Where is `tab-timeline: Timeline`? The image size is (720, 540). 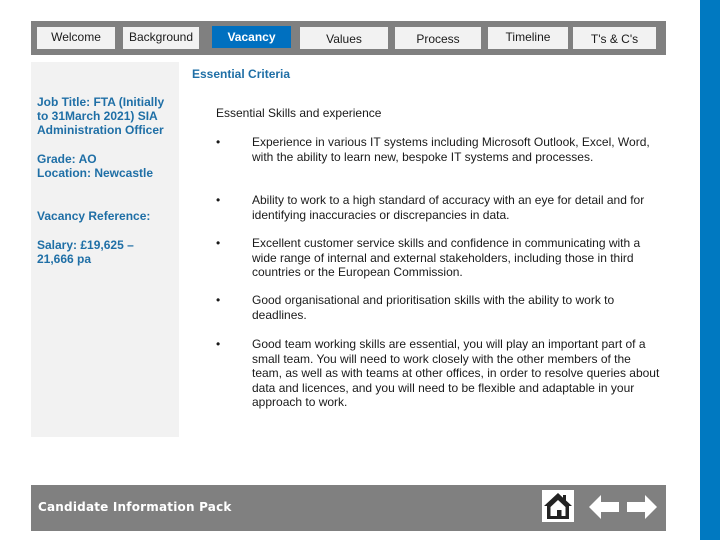 tab-timeline: Timeline is located at coordinates (528, 38).